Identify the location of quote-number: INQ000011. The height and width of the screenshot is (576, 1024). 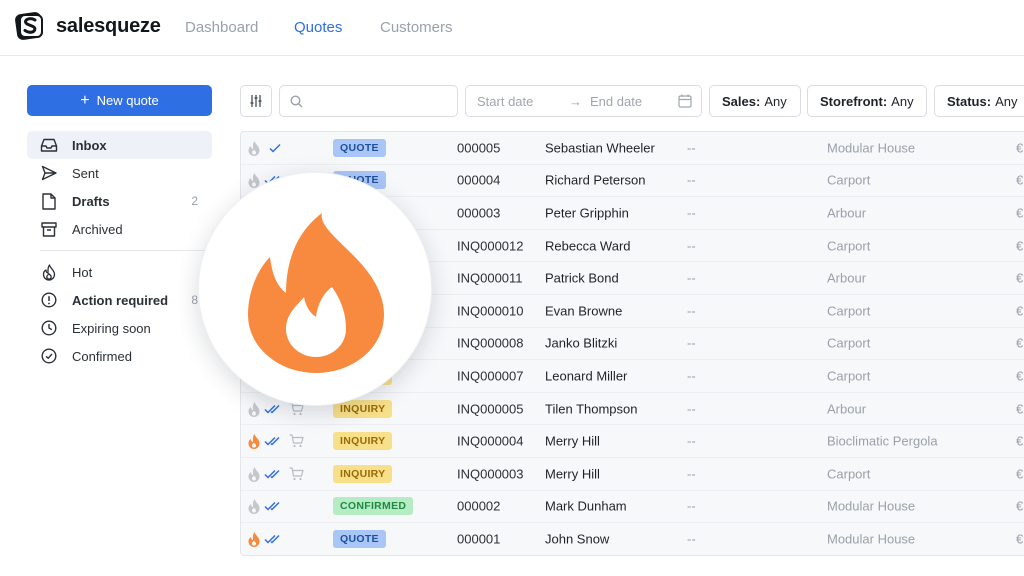
(490, 278).